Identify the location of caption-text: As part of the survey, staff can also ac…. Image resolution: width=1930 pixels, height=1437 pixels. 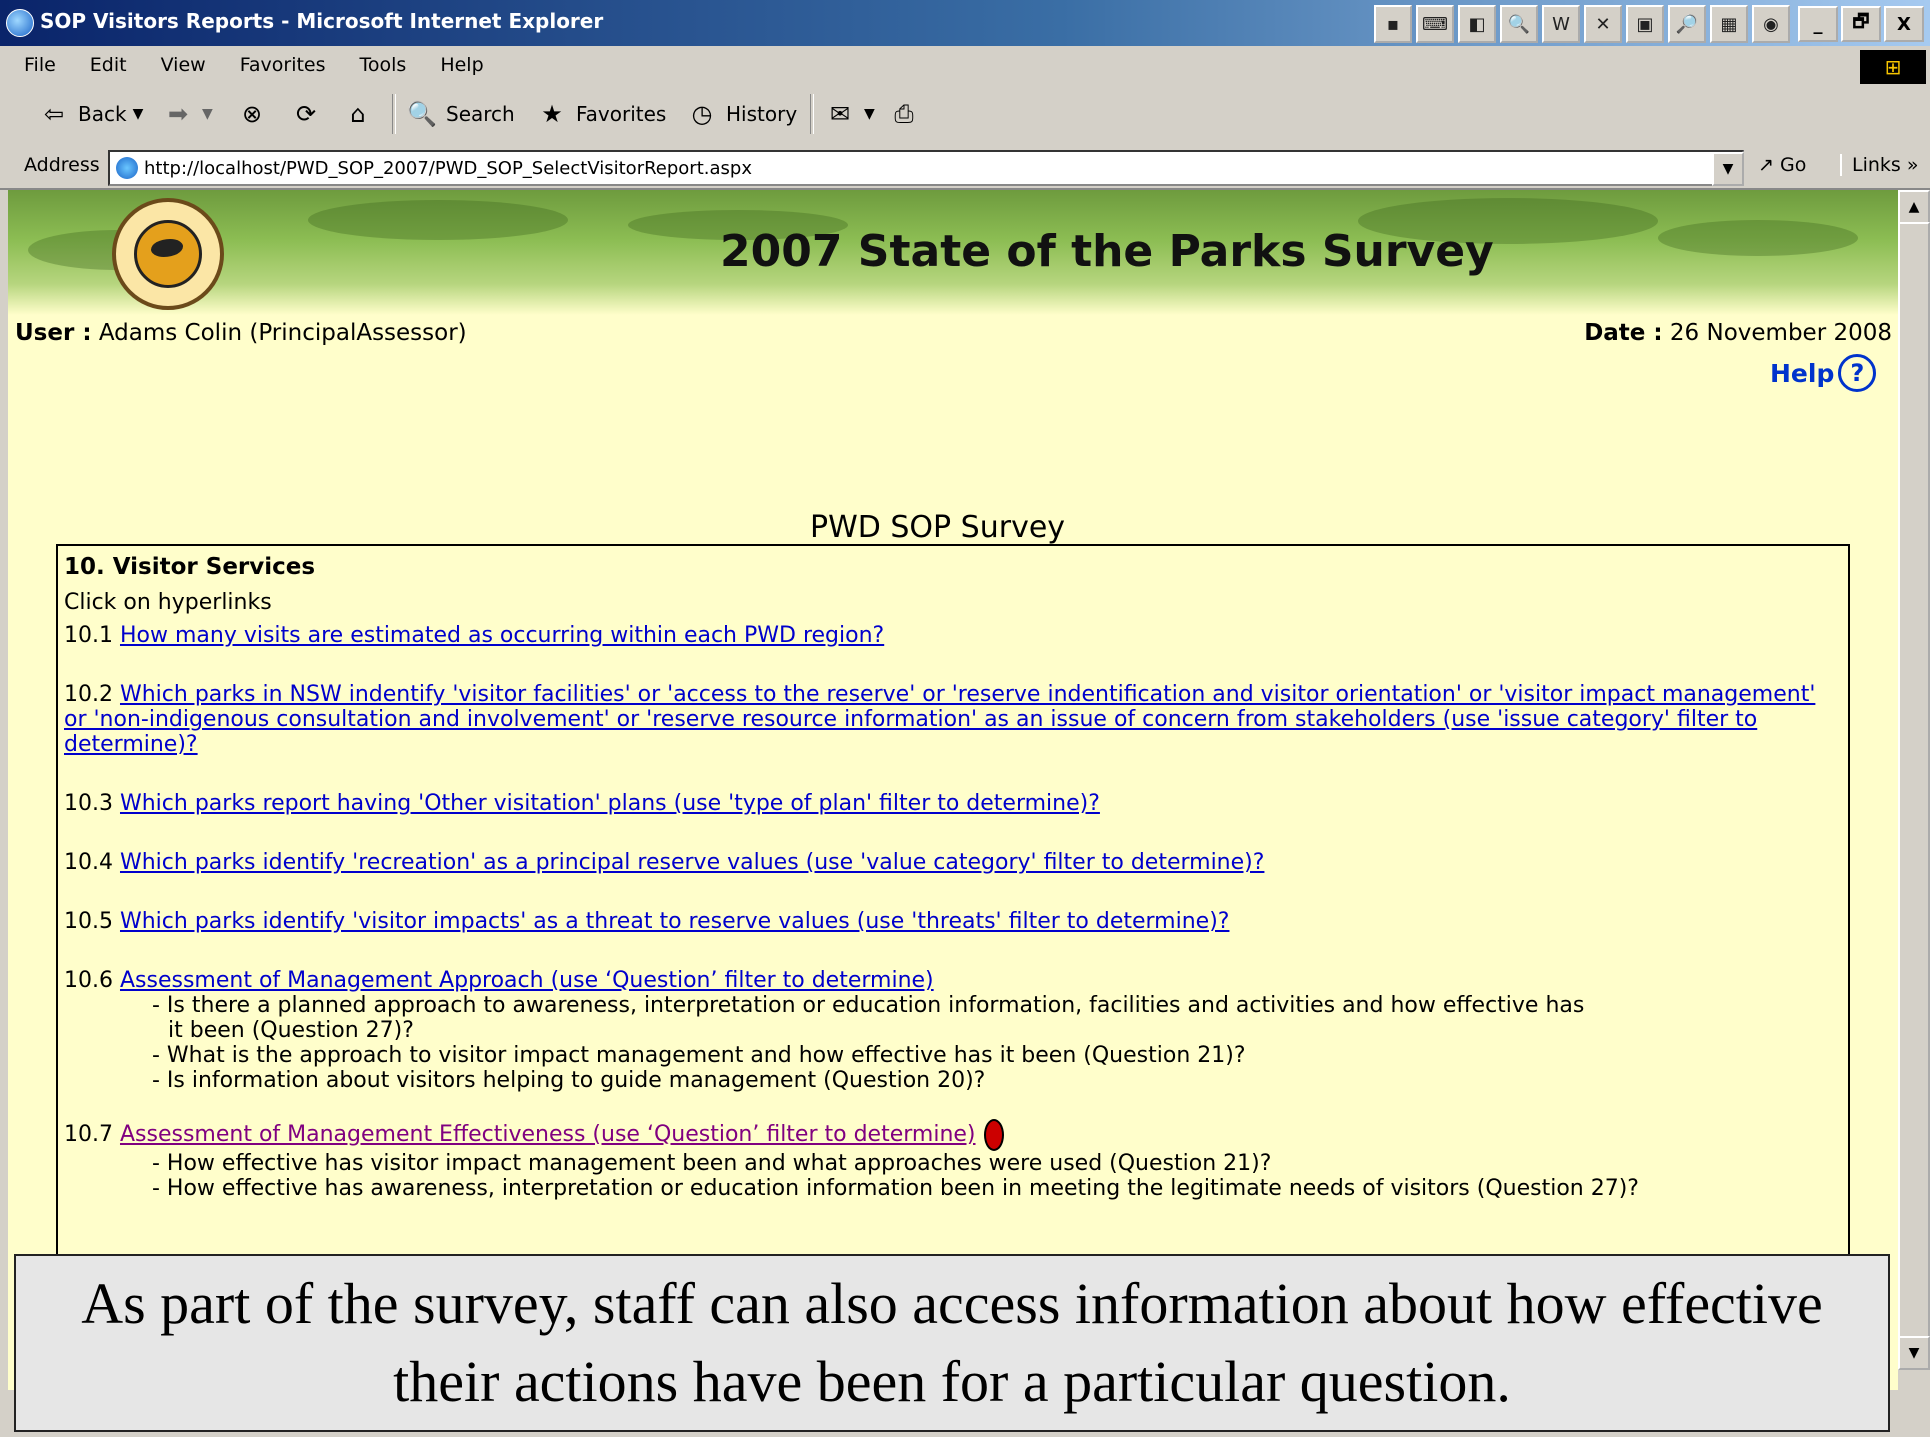
(952, 1342).